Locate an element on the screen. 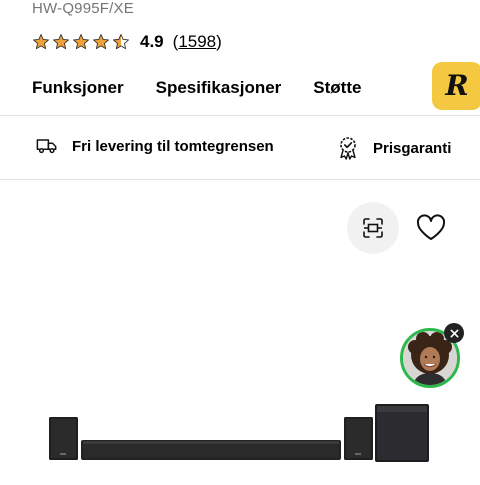  rating-summary: 4.9 (1598) is located at coordinates (127, 42).